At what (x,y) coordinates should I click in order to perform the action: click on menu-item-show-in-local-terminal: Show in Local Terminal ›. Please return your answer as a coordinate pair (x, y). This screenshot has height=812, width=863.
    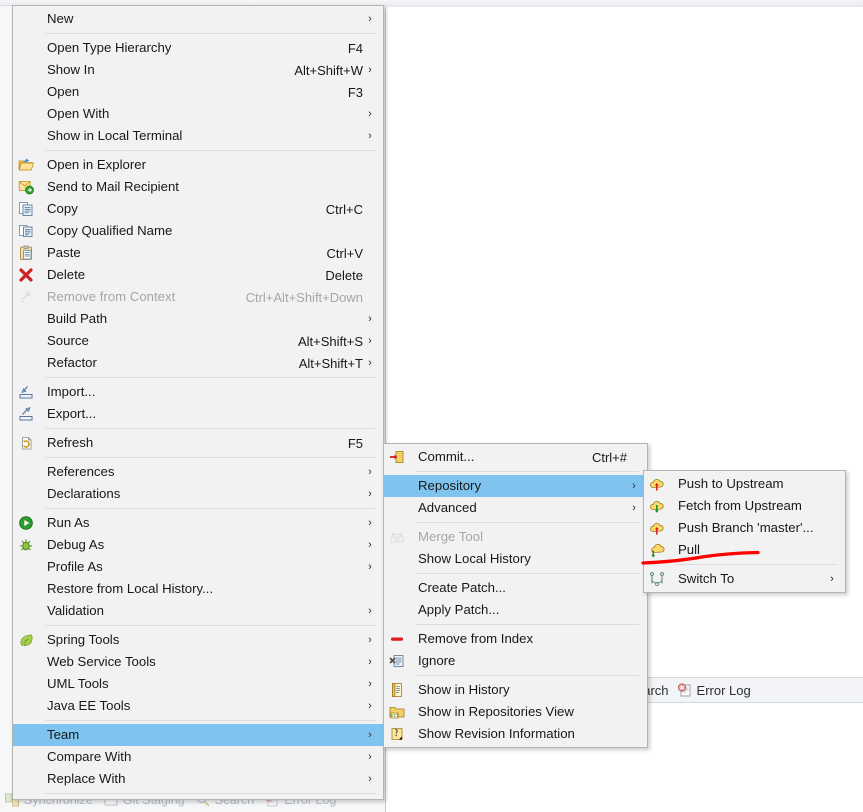
    Looking at the image, I should click on (198, 136).